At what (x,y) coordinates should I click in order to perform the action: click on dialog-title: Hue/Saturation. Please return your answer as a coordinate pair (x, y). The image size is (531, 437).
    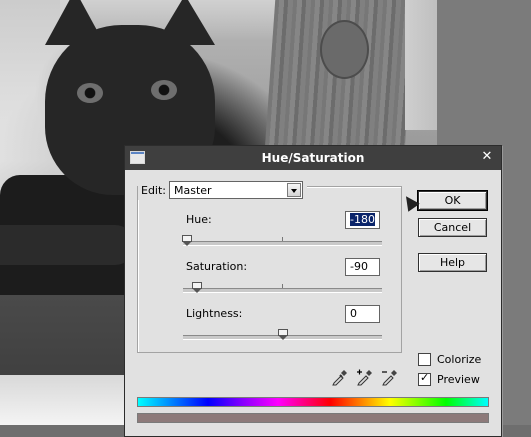
    Looking at the image, I should click on (313, 158).